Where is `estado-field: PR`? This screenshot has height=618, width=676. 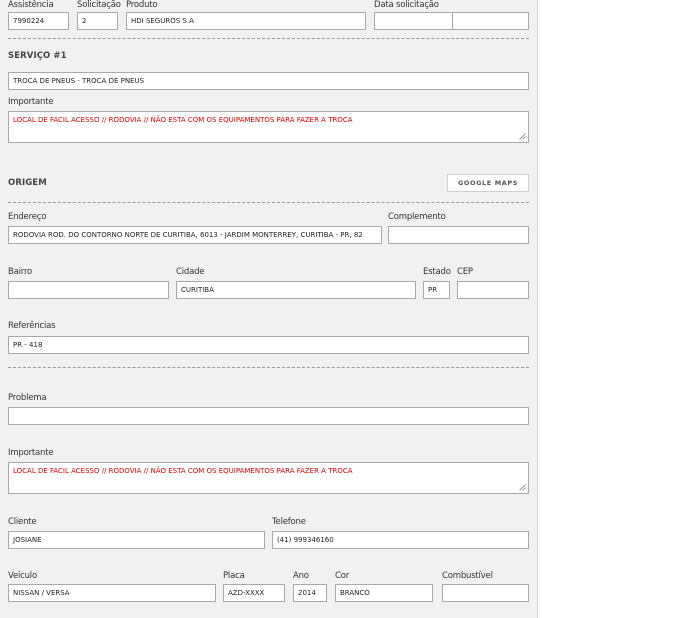 estado-field: PR is located at coordinates (436, 290).